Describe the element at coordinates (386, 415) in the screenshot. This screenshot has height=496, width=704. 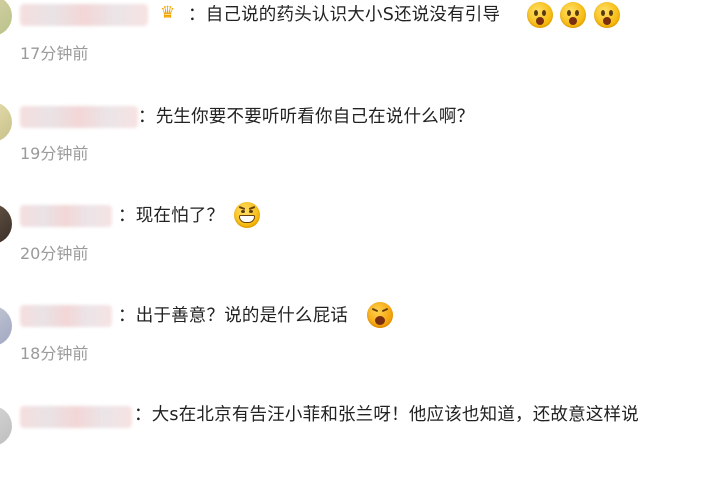
I see `comment-text: ：大s在北京有告汪小菲和张兰呀！他应该也知道，还故意这样说` at that location.